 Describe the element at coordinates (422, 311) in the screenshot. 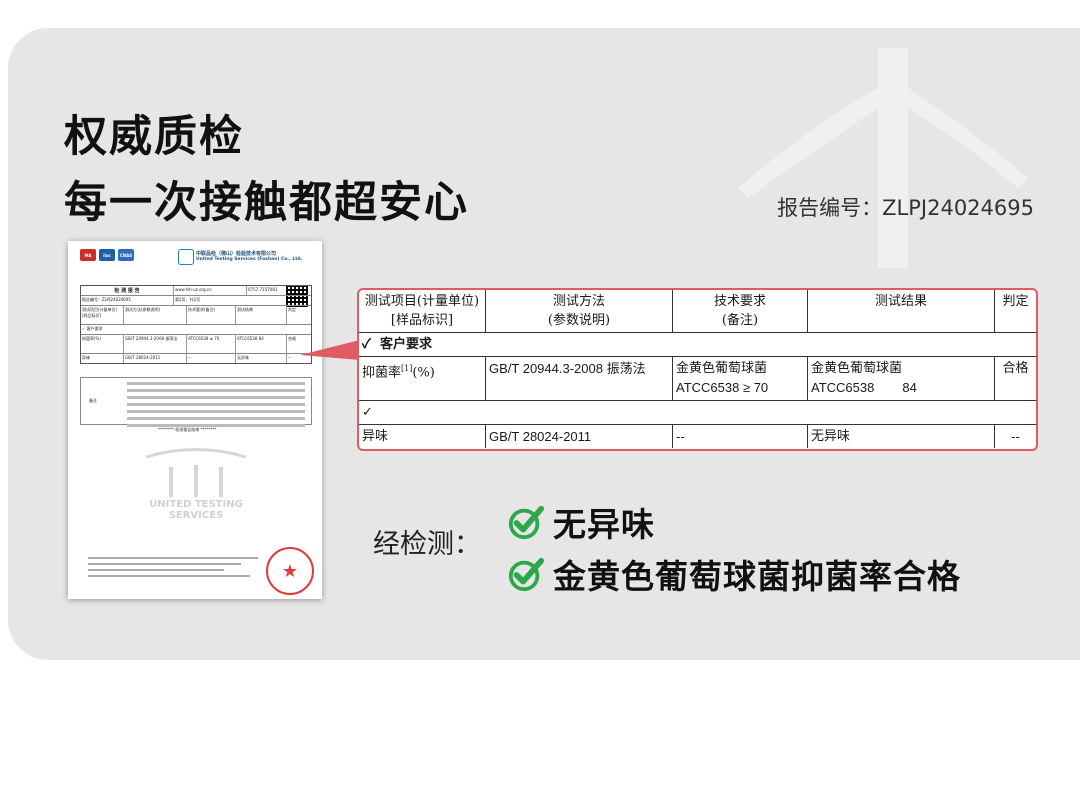

I see `header-item: 测试项目(计量单位) [样品标识]` at that location.